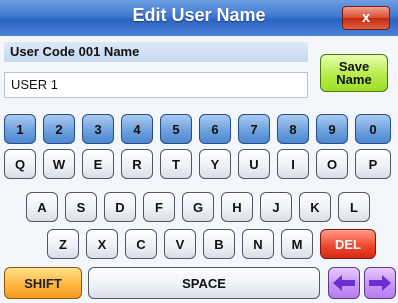 The image size is (398, 303). I want to click on key-3: 3, so click(98, 129).